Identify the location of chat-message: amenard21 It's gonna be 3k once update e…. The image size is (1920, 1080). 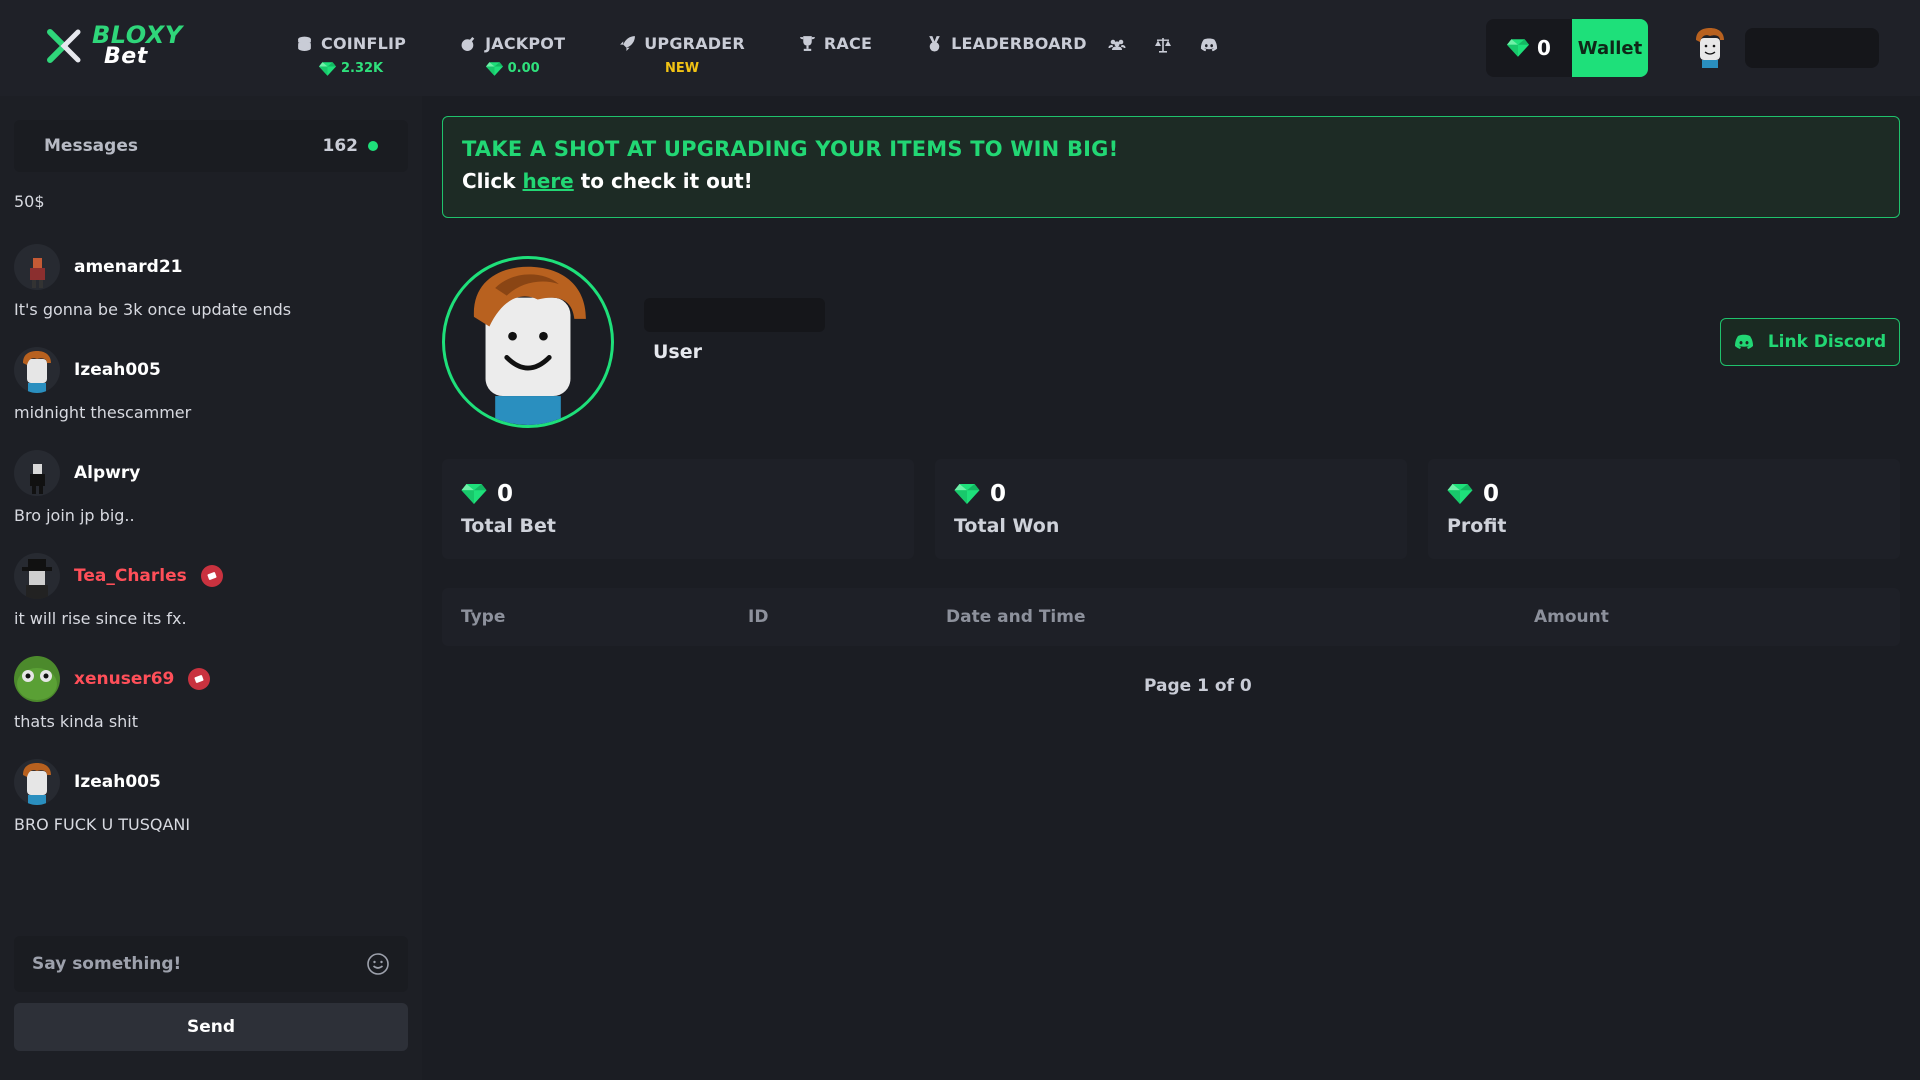
(211, 281).